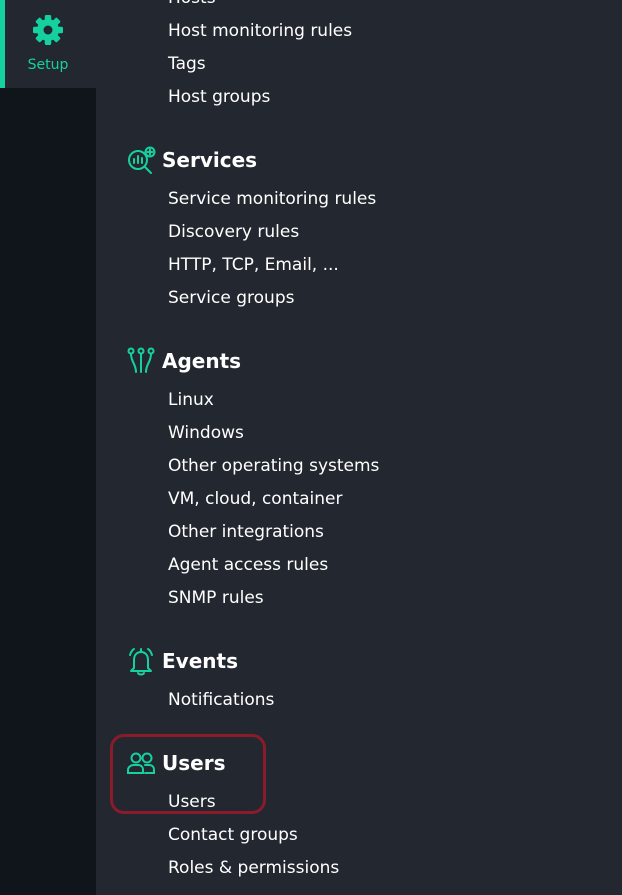  I want to click on menu-item-host-groups: Host groups, so click(219, 97).